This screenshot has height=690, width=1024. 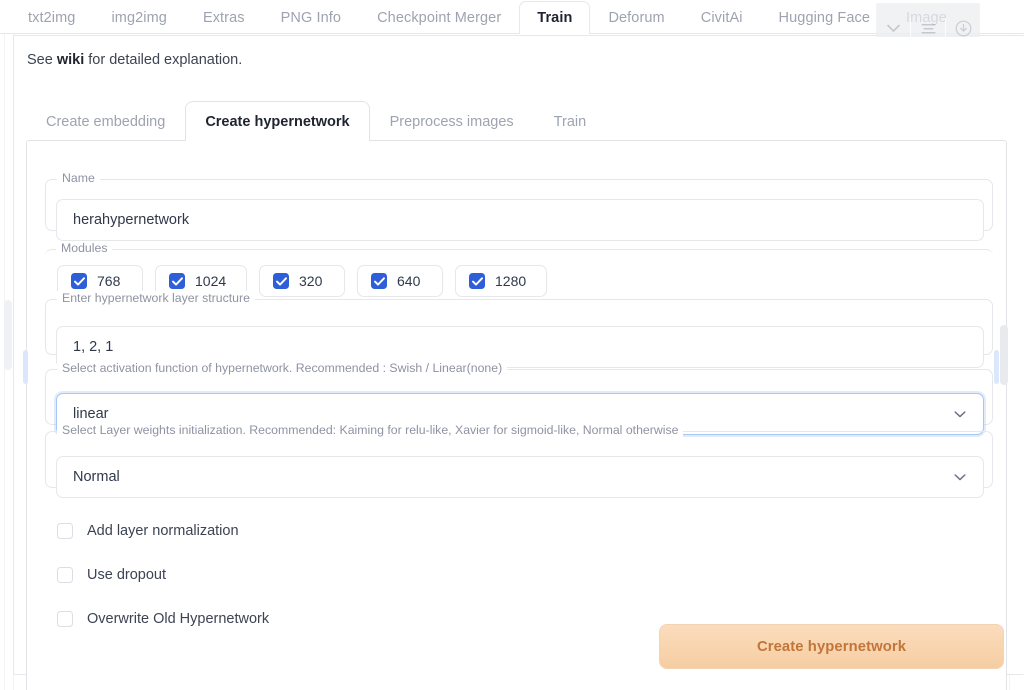 I want to click on tab-txt2img: txt2img, so click(x=51, y=17).